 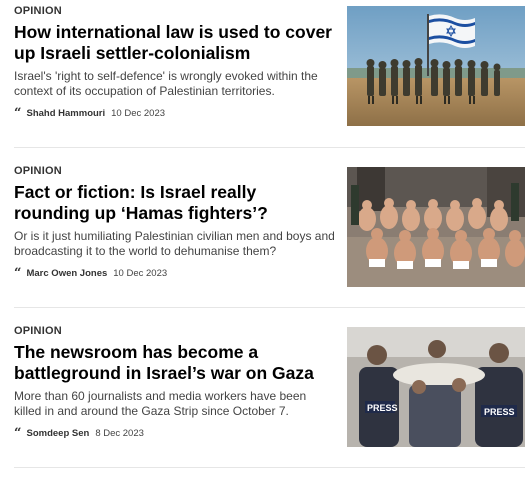 What do you see at coordinates (175, 433) in the screenshot?
I see `article-meta: “ Somdeep Sen 8 Dec 2023` at bounding box center [175, 433].